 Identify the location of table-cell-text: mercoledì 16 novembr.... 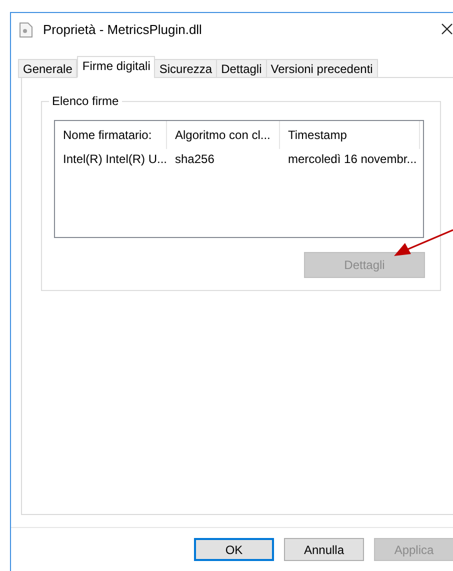
(352, 159).